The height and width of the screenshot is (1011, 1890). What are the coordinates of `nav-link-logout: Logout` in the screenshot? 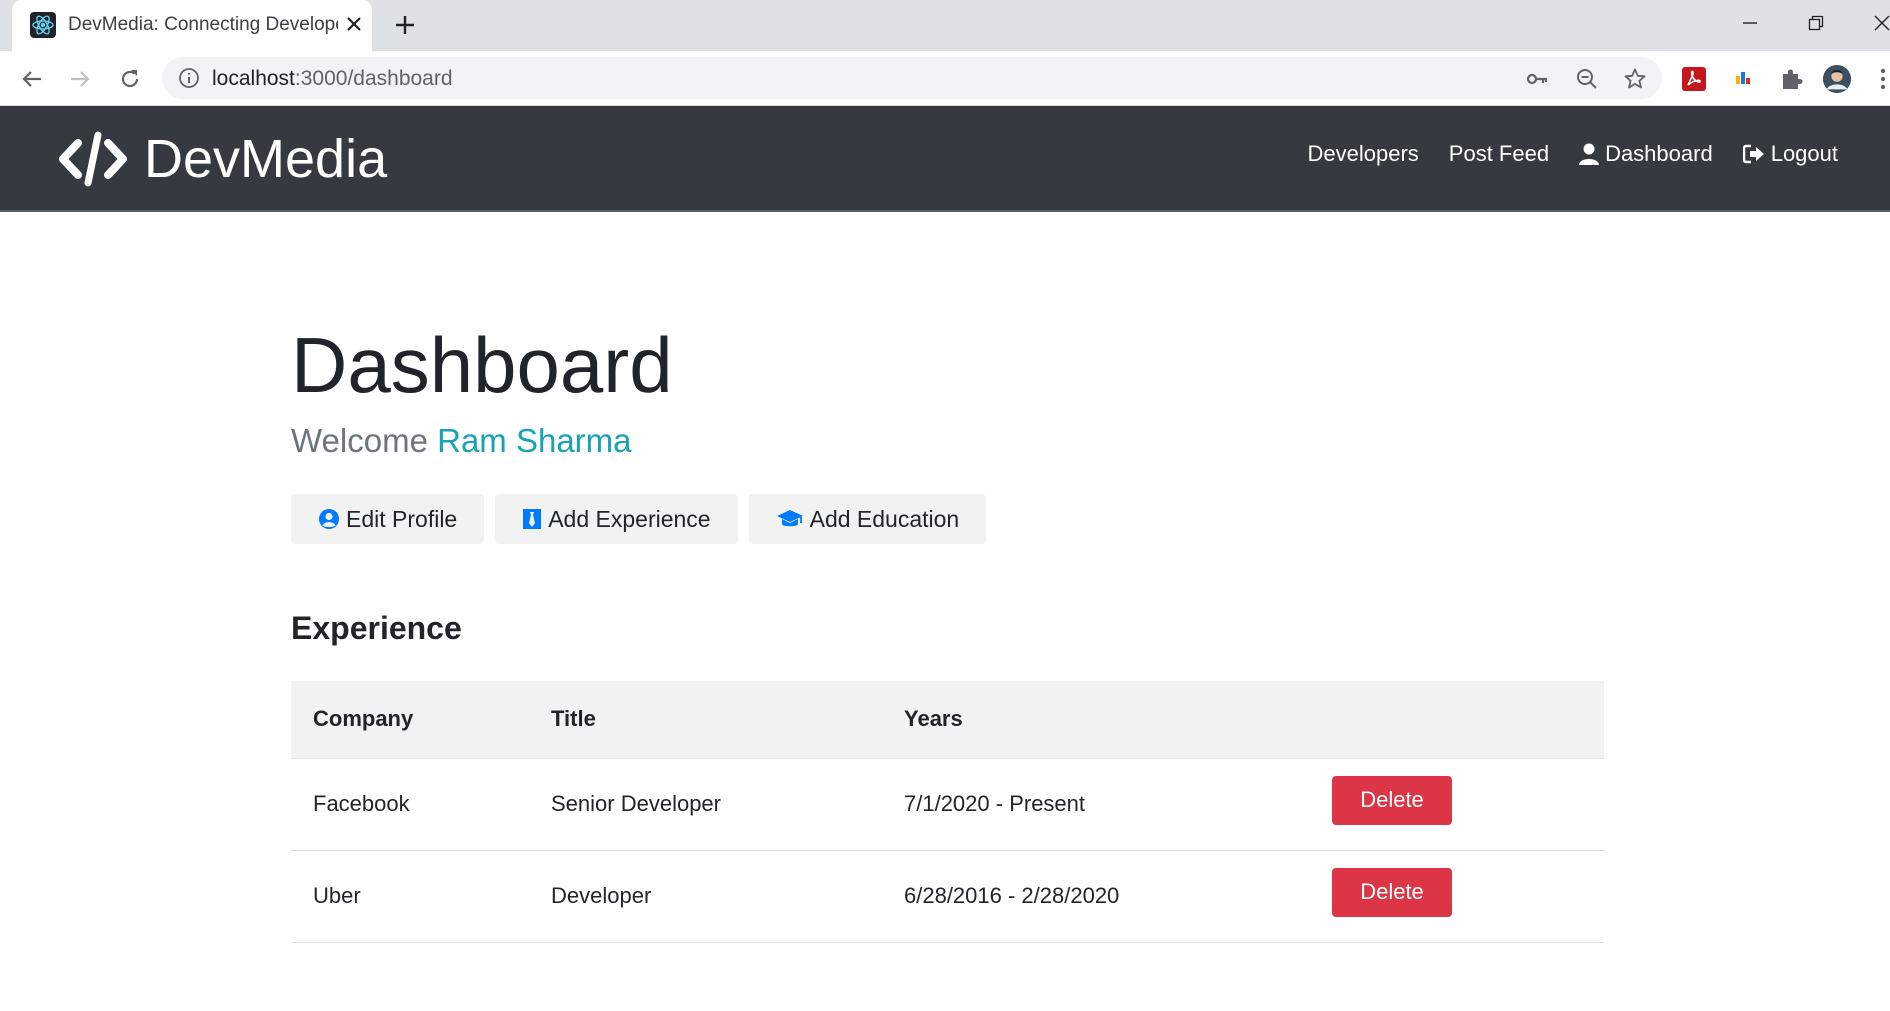 It's located at (1790, 154).